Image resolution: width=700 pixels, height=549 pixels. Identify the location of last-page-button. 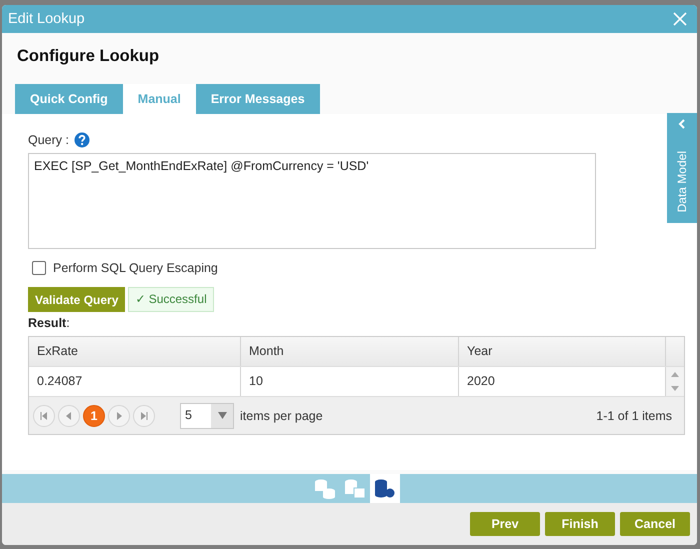
(144, 415).